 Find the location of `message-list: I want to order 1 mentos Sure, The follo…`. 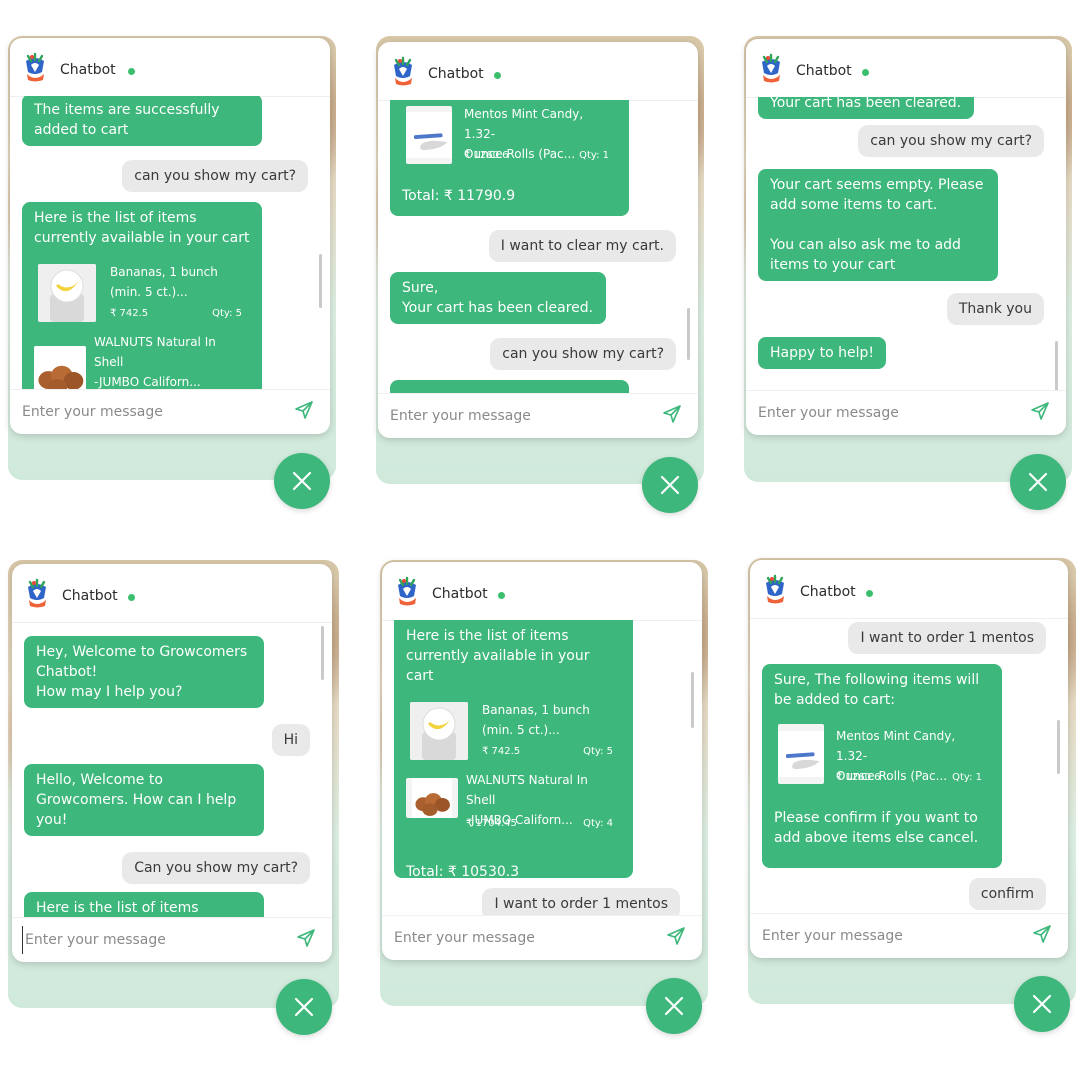

message-list: I want to order 1 mentos Sure, The follo… is located at coordinates (909, 766).